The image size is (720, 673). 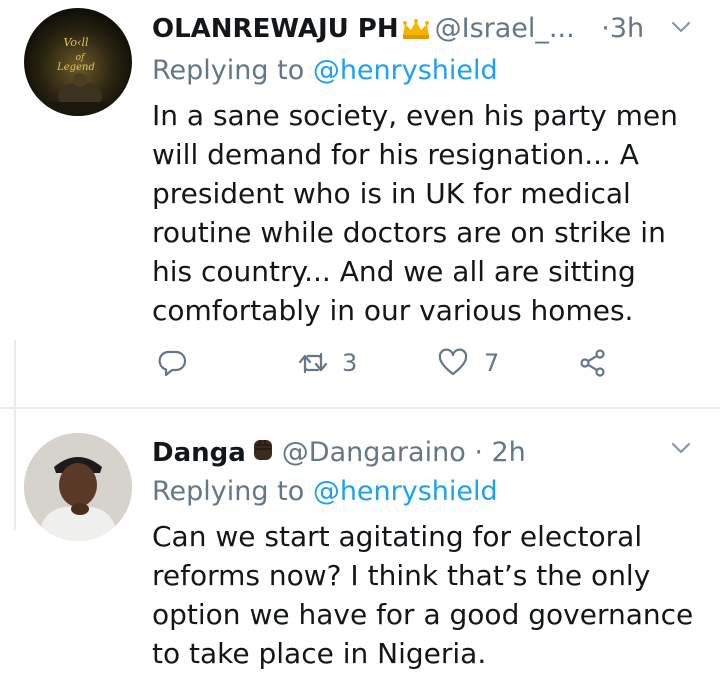 I want to click on user-handle: @Dangaraino, so click(x=374, y=452).